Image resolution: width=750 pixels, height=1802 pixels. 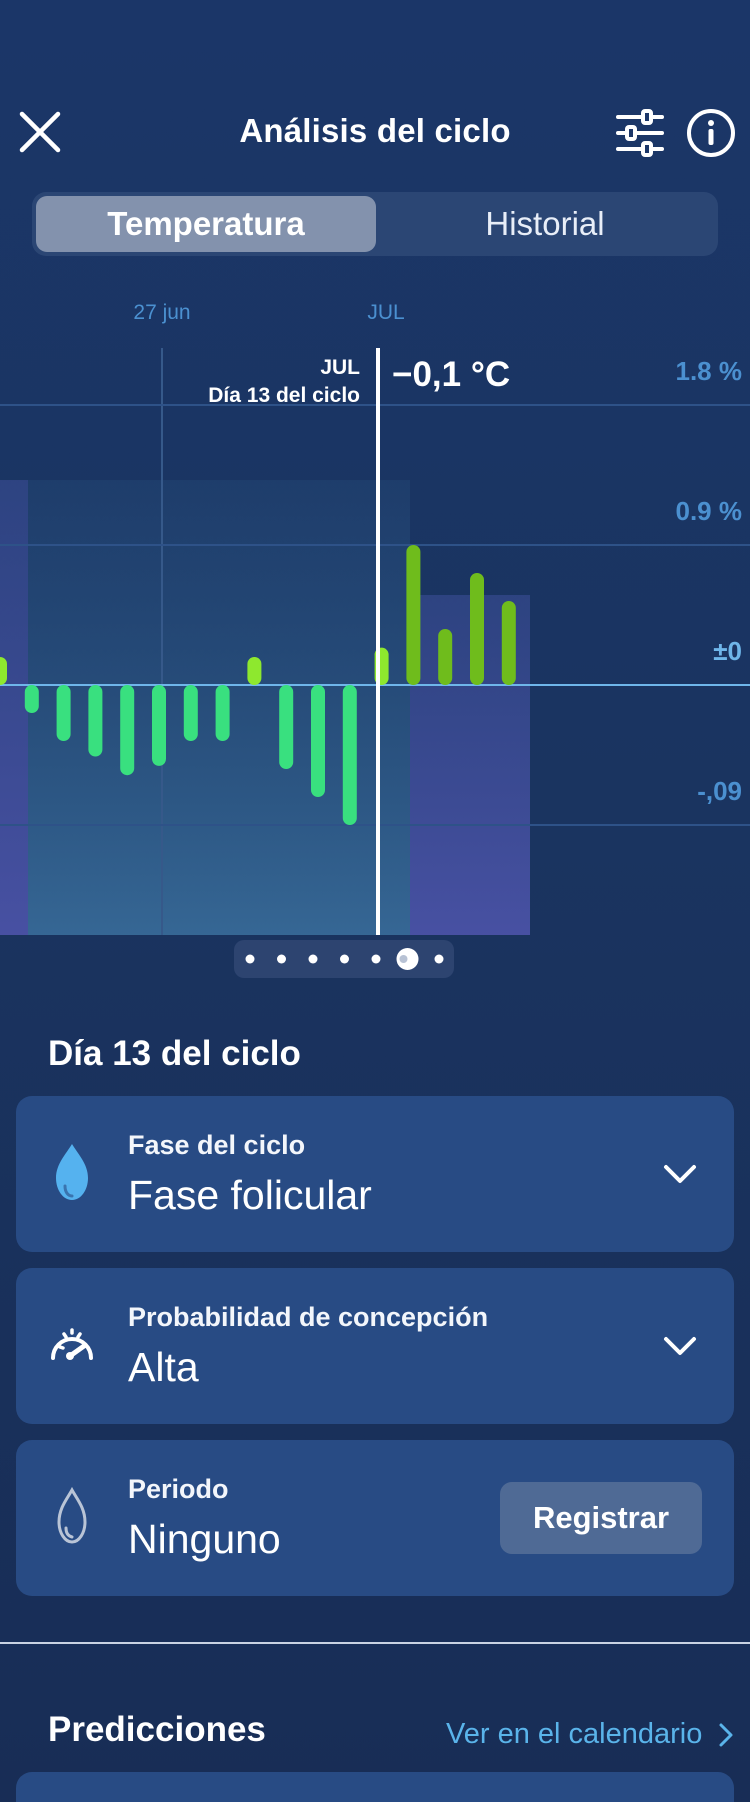 What do you see at coordinates (545, 224) in the screenshot?
I see `tab-historial: Historial` at bounding box center [545, 224].